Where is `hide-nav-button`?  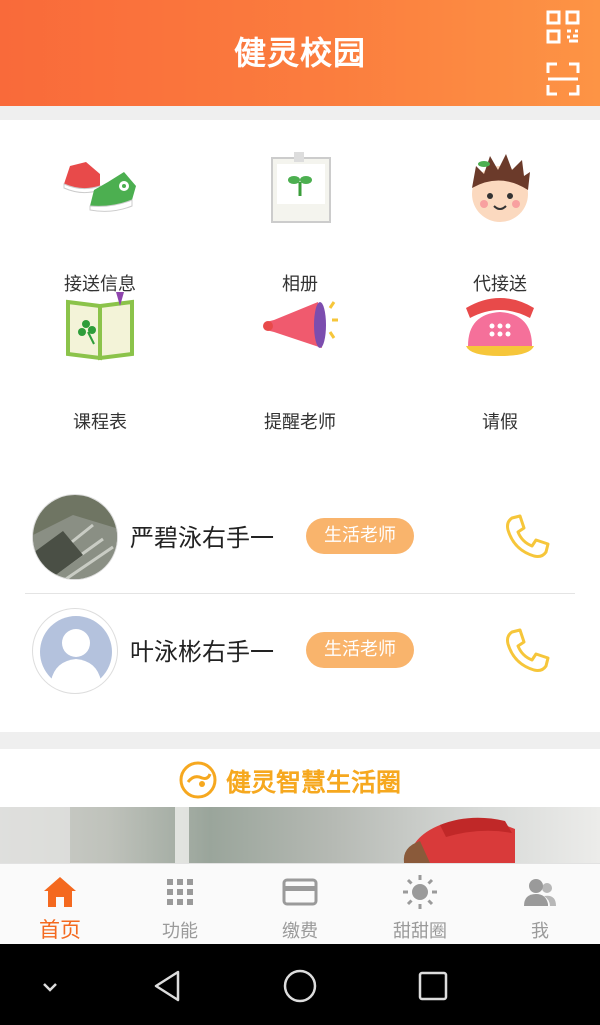 hide-nav-button is located at coordinates (50, 986).